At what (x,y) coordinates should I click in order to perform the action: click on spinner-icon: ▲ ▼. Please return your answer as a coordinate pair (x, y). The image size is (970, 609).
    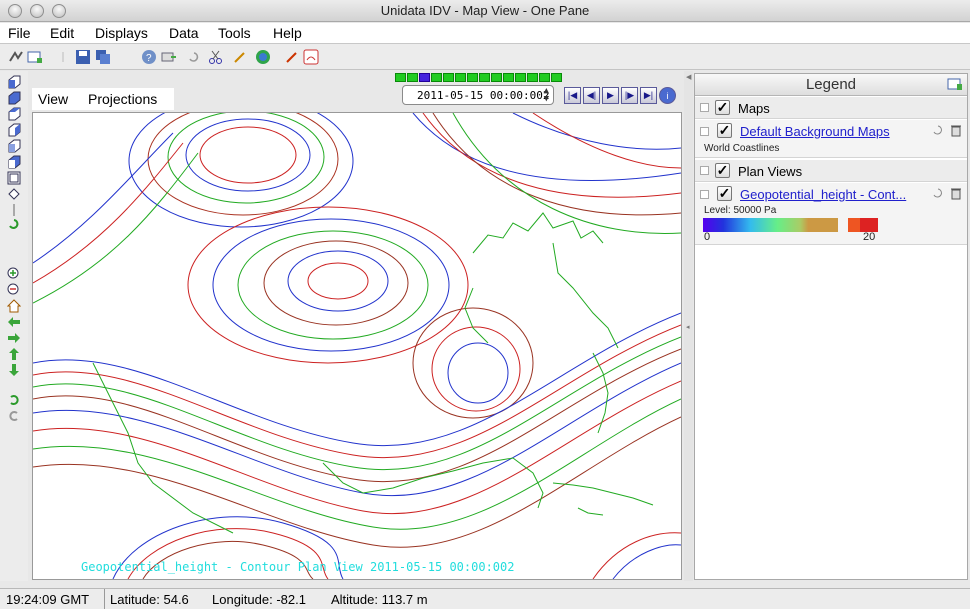
    Looking at the image, I should click on (546, 95).